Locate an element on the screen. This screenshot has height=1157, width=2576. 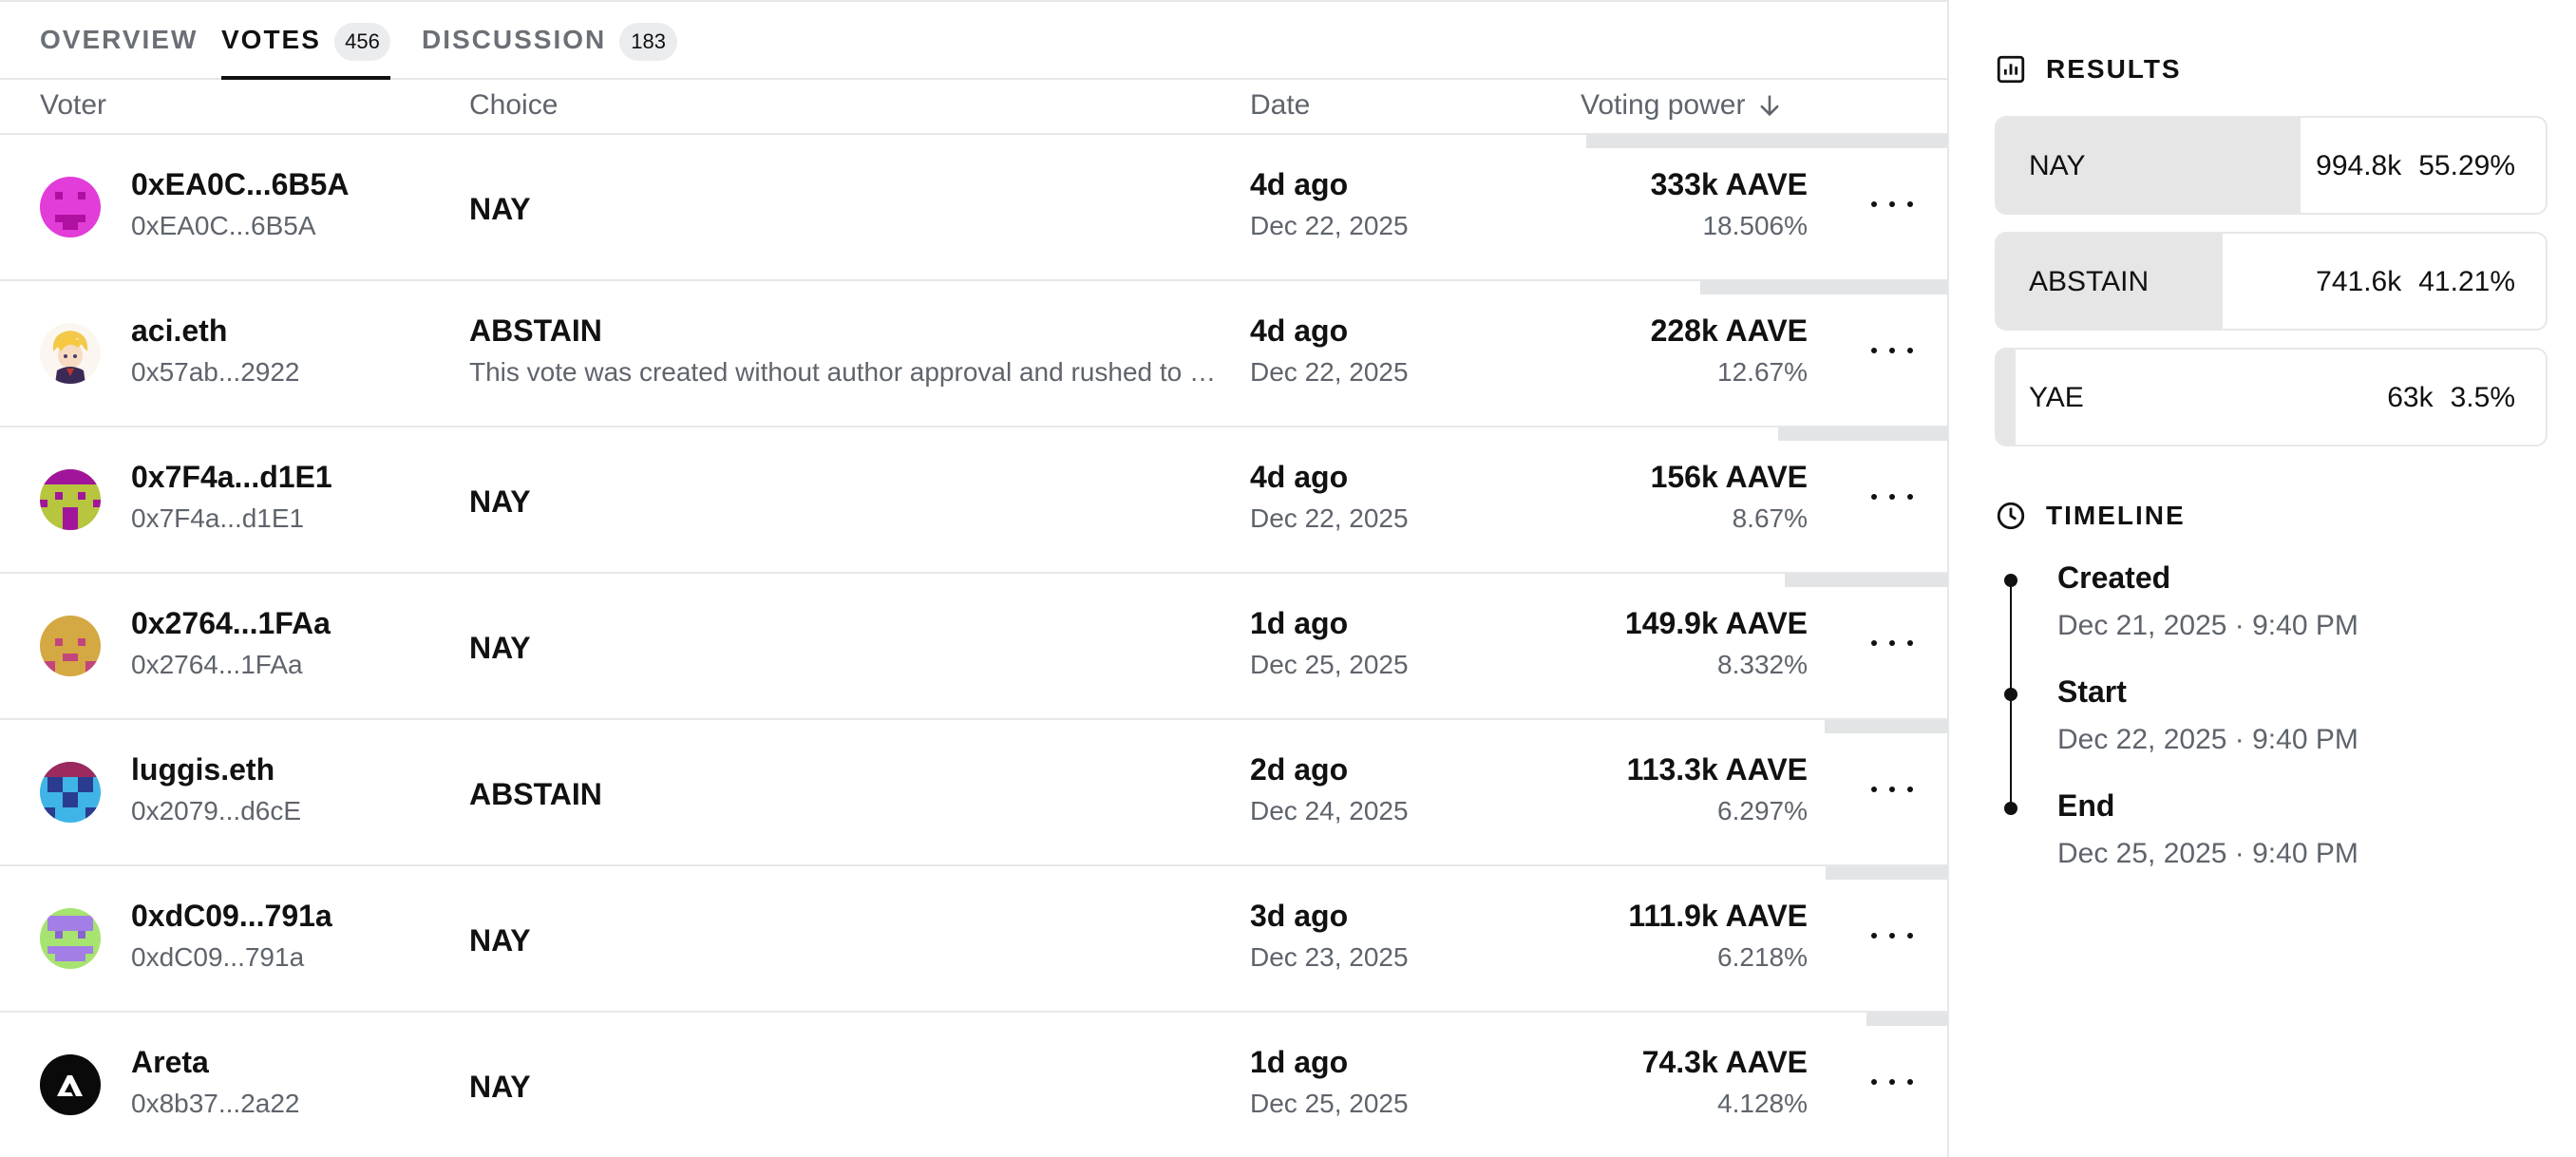
voting-power: 111.9k AAVE is located at coordinates (1718, 916).